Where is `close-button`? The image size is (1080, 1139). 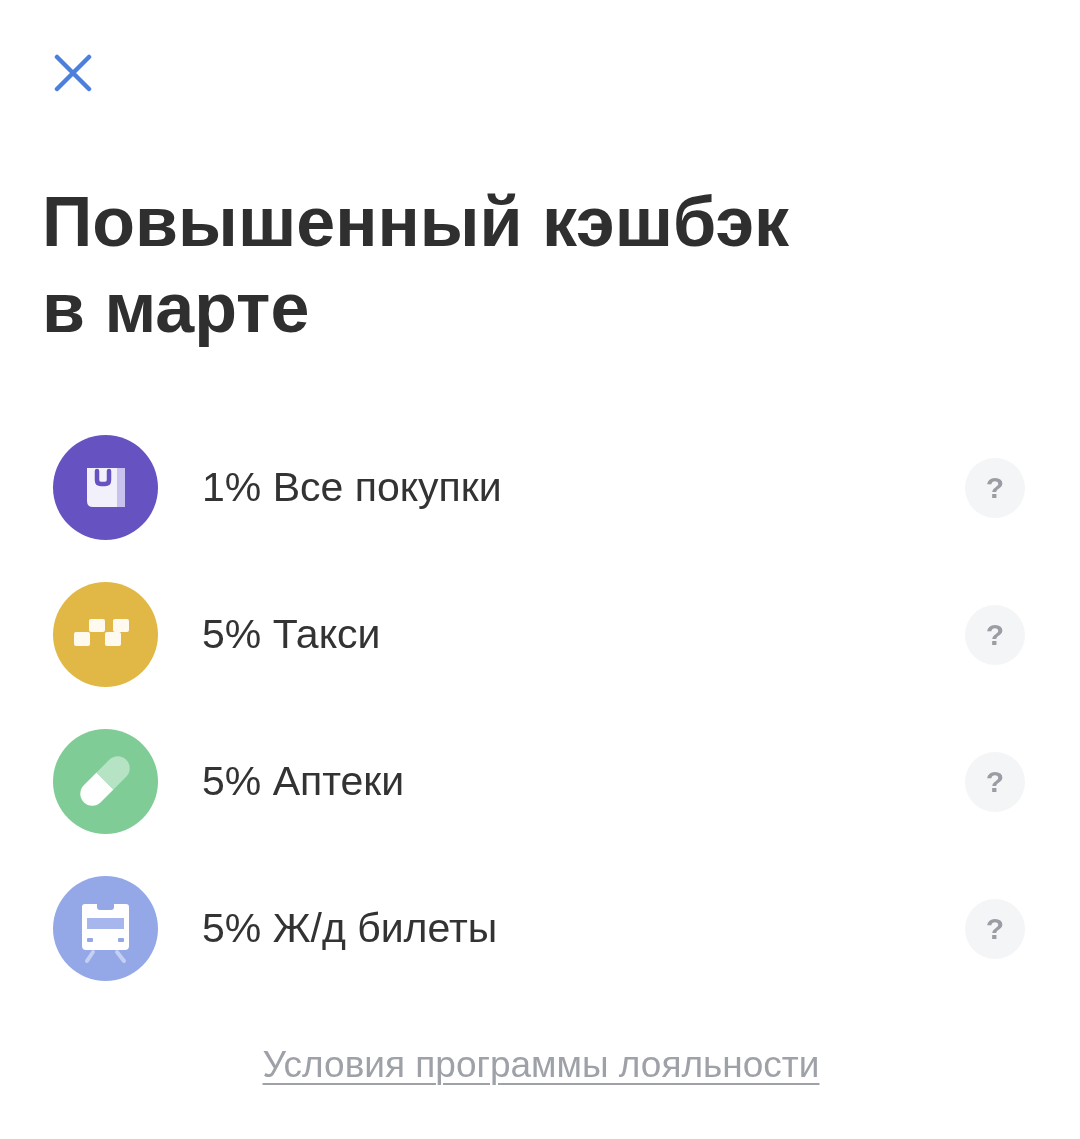
close-button is located at coordinates (73, 73).